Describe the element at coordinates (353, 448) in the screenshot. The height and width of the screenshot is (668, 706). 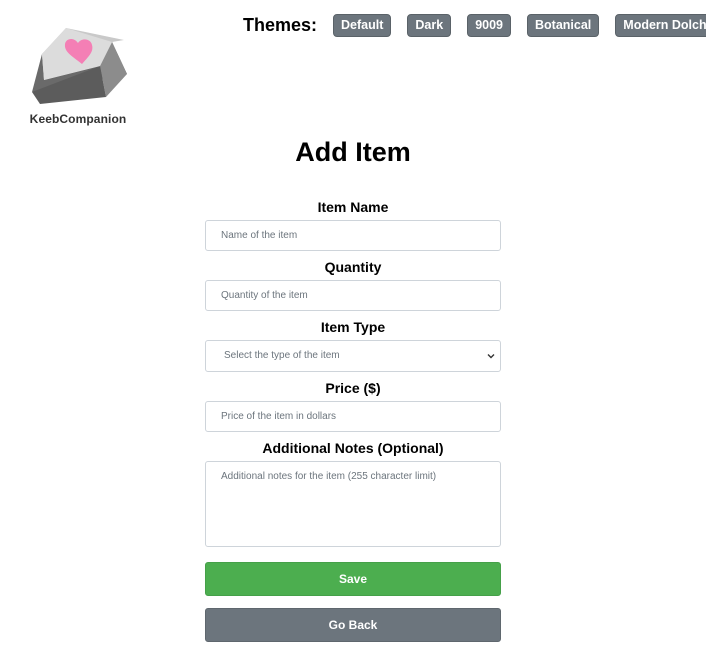
I see `notes-label: Additional Notes (Optional)` at that location.